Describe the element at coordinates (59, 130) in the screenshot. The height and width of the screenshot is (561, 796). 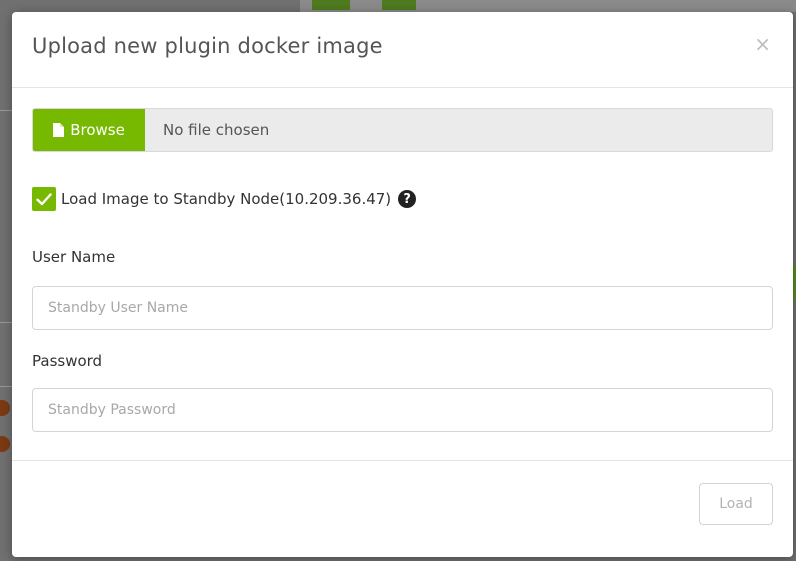
I see `file-icon` at that location.